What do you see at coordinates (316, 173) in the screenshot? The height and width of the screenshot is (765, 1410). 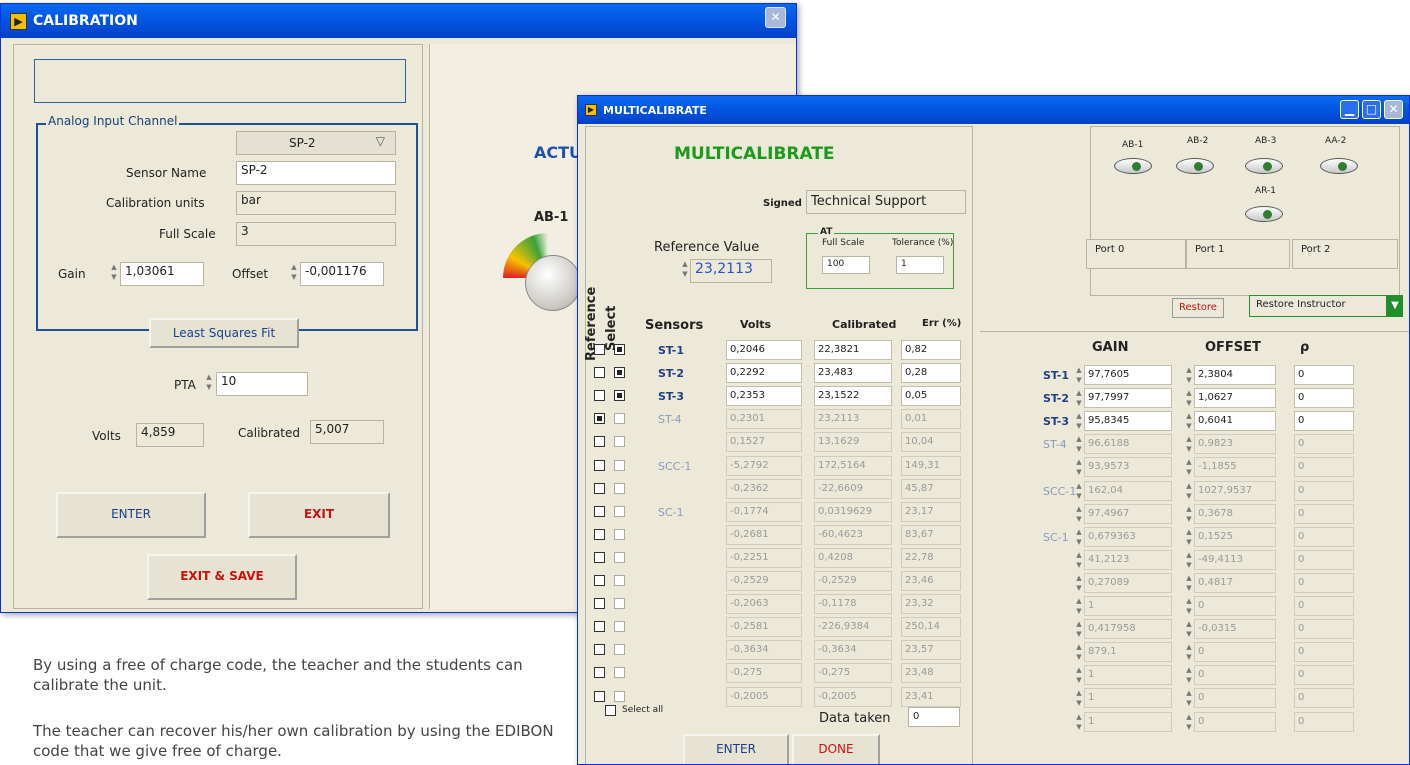 I see `sensor-name-input: SP-2` at bounding box center [316, 173].